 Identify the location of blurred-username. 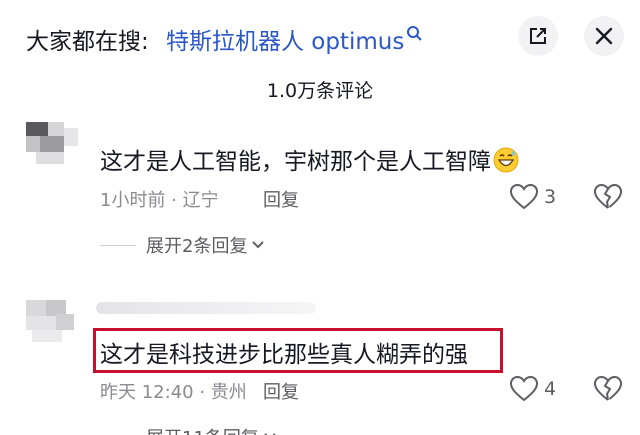
(206, 308).